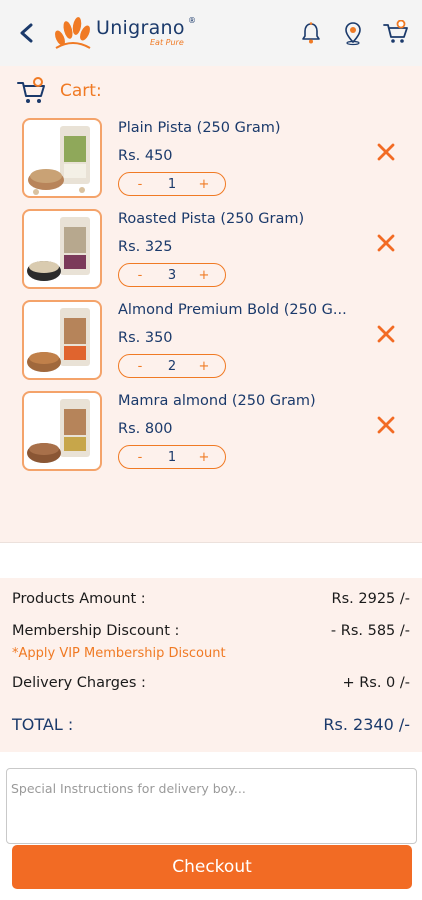 This screenshot has width=422, height=900. Describe the element at coordinates (145, 429) in the screenshot. I see `product-price: Rs. 800` at that location.